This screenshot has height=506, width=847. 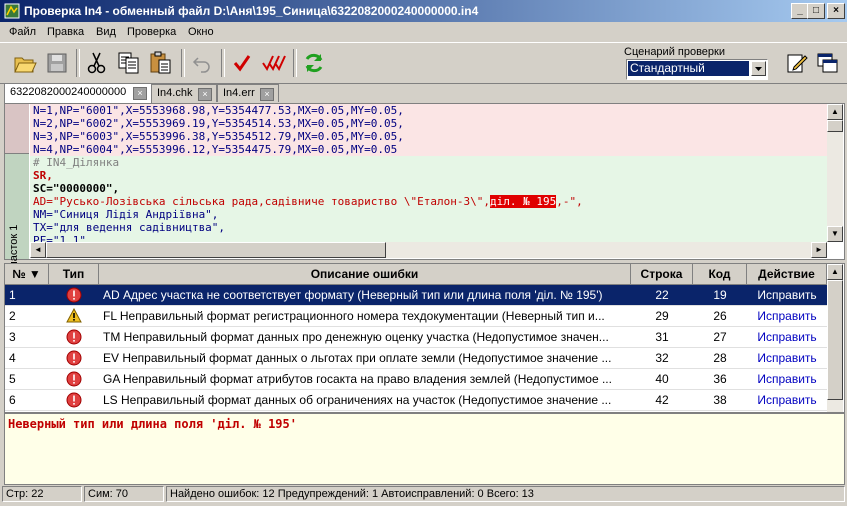 What do you see at coordinates (12, 316) in the screenshot?
I see `cell-num: 2` at bounding box center [12, 316].